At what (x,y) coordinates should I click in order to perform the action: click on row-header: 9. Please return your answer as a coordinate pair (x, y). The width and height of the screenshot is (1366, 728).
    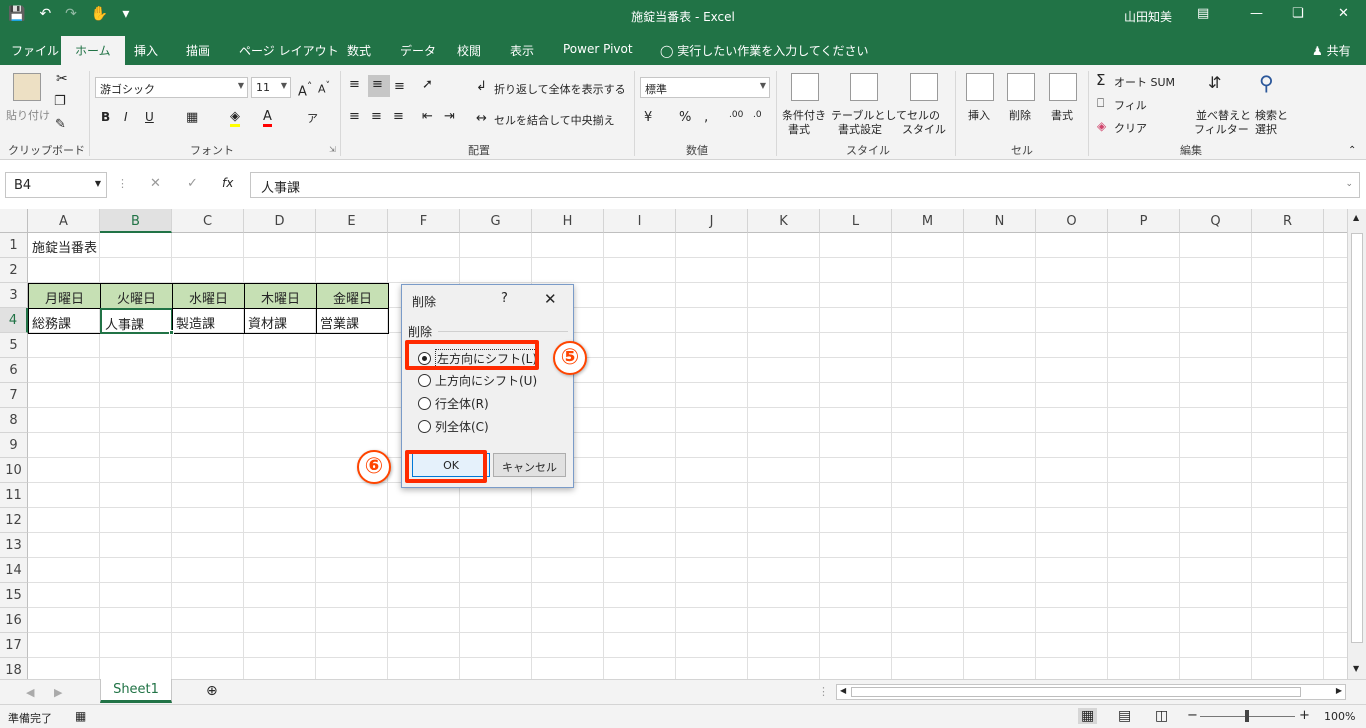
    Looking at the image, I should click on (14, 445).